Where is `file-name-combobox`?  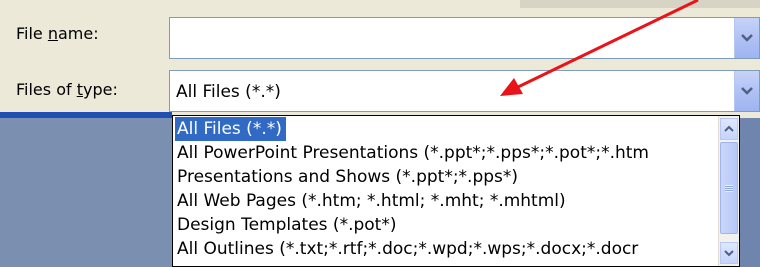 file-name-combobox is located at coordinates (464, 38).